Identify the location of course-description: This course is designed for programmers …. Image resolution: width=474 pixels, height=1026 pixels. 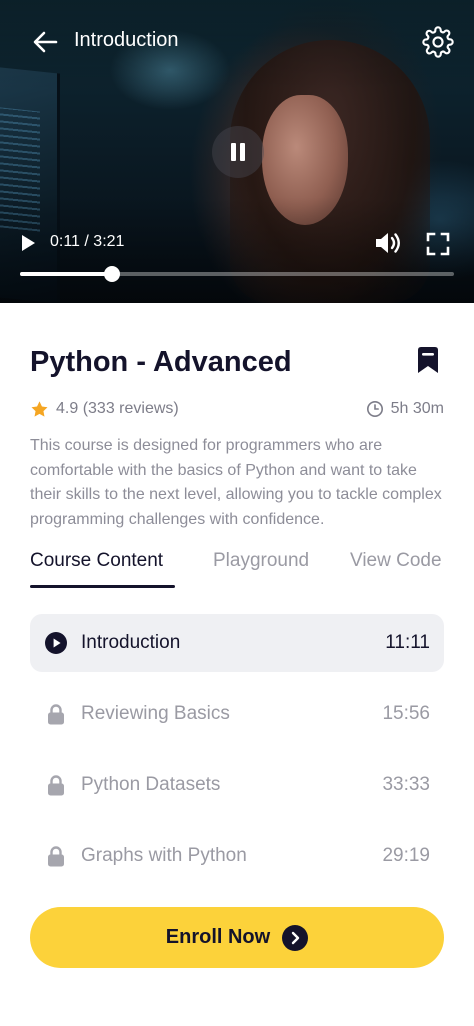
(236, 482).